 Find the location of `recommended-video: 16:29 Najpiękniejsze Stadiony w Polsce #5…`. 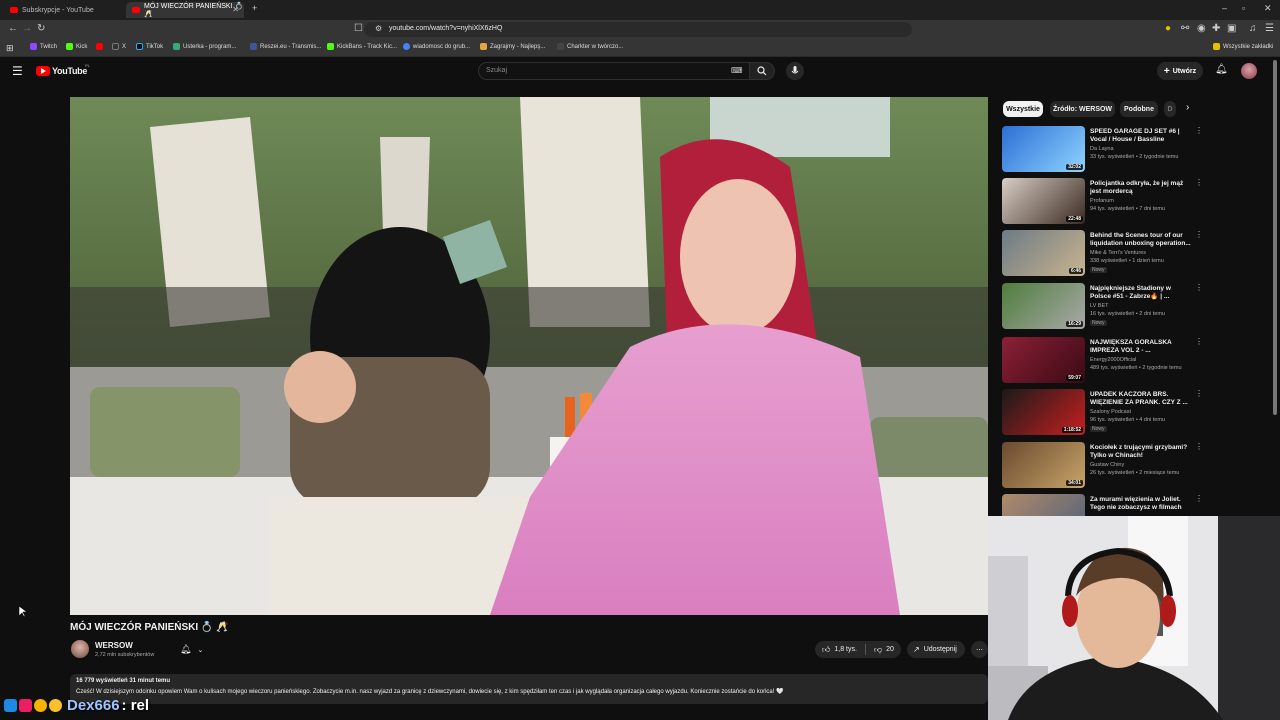

recommended-video: 16:29 Najpiękniejsze Stadiony w Polsce #5… is located at coordinates (1102, 307).